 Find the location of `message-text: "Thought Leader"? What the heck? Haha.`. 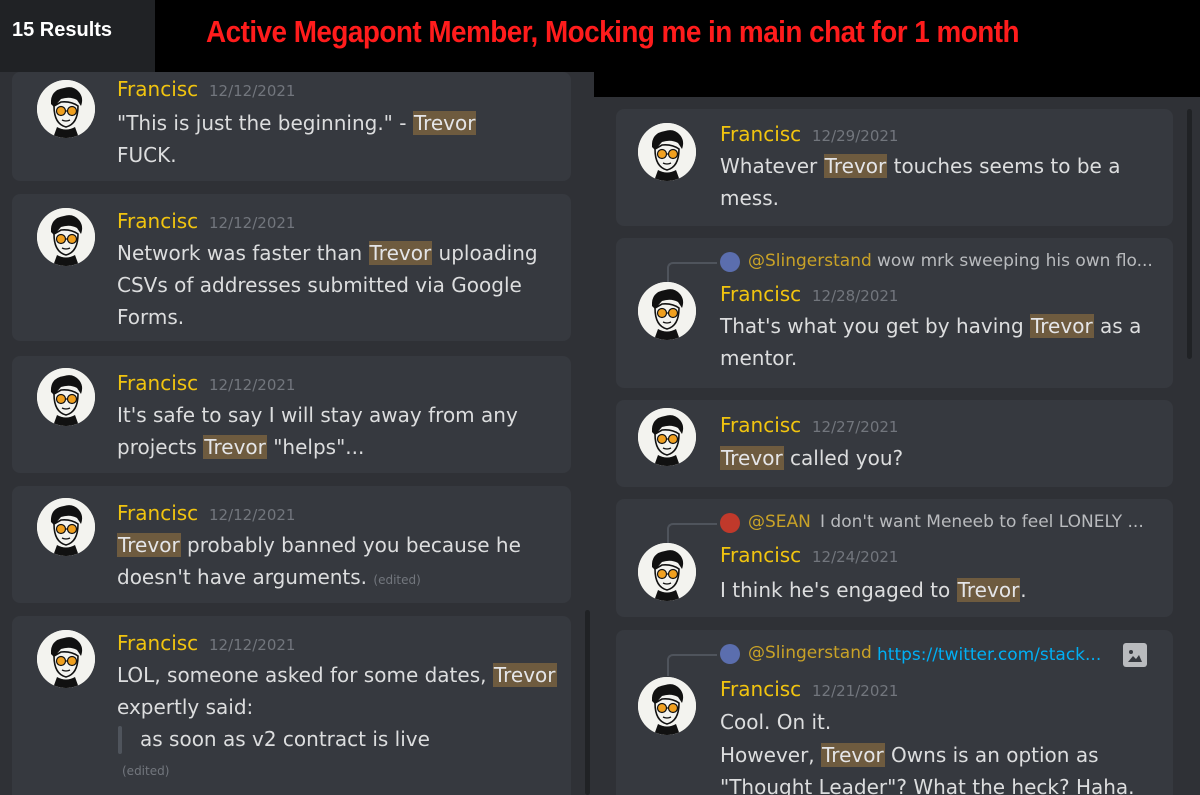

message-text: "Thought Leader"? What the heck? Haha. is located at coordinates (927, 785).